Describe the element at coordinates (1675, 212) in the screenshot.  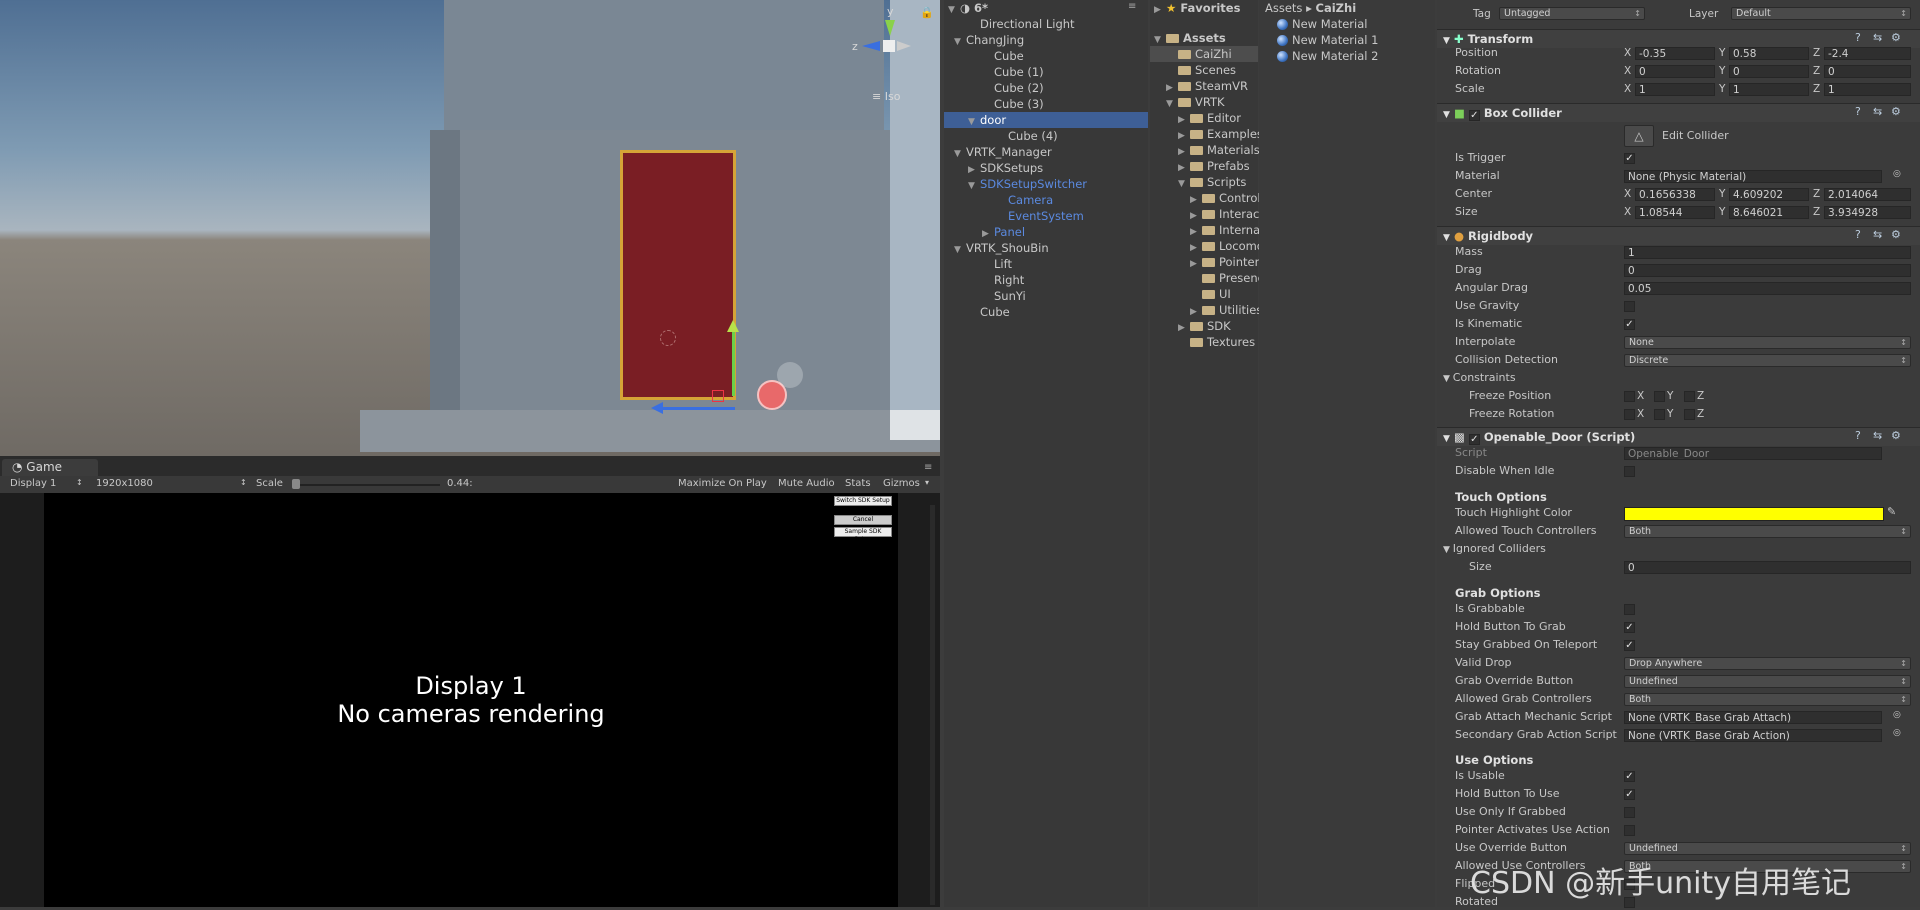
I see `size-x-field: 1.08544` at that location.